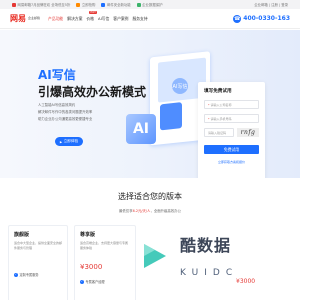  What do you see at coordinates (180, 86) in the screenshot?
I see `ai-writing-badge: AI写信` at bounding box center [180, 86].